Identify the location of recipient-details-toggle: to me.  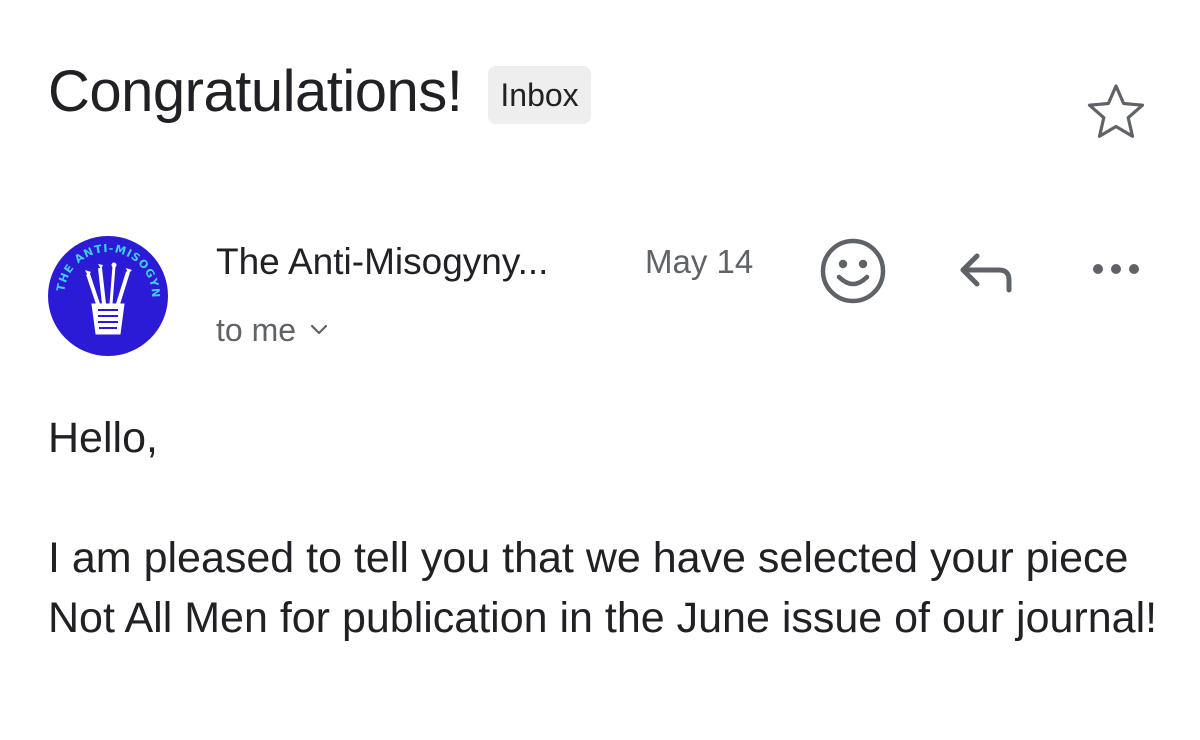
(272, 330).